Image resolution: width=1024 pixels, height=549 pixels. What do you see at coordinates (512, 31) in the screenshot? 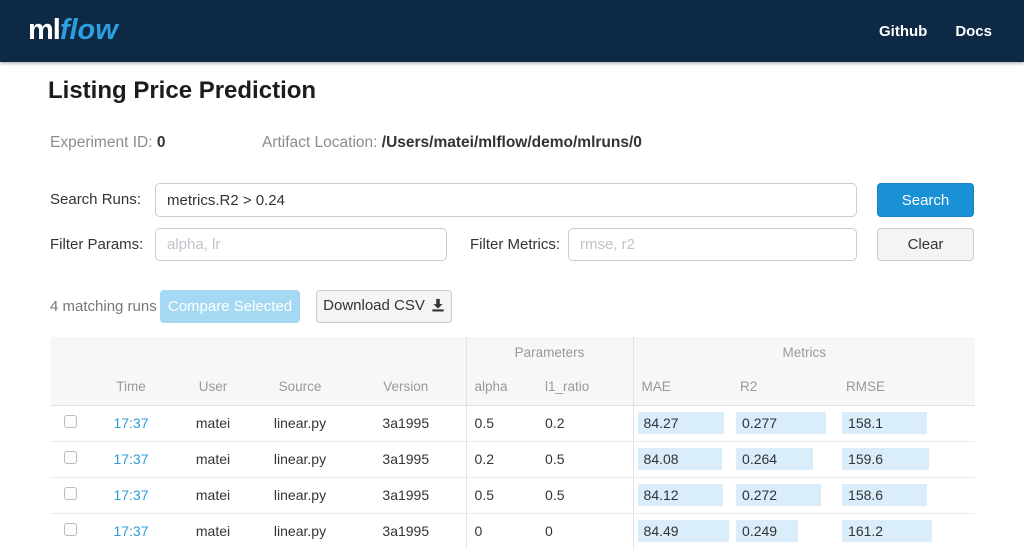
I see `navbar: mlflow Github Docs` at bounding box center [512, 31].